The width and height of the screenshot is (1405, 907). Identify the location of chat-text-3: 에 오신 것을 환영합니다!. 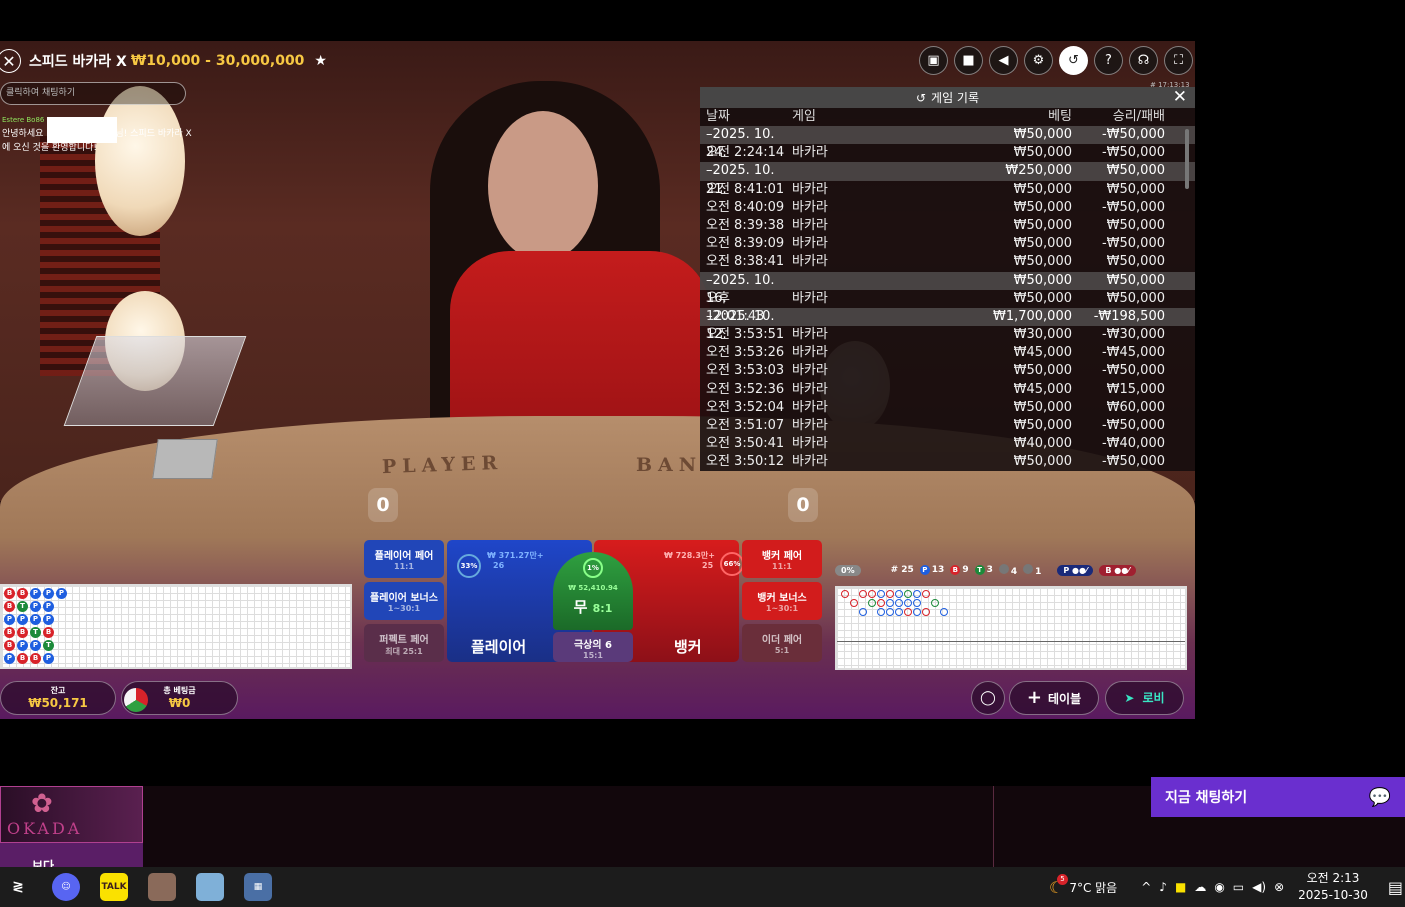
(49, 148).